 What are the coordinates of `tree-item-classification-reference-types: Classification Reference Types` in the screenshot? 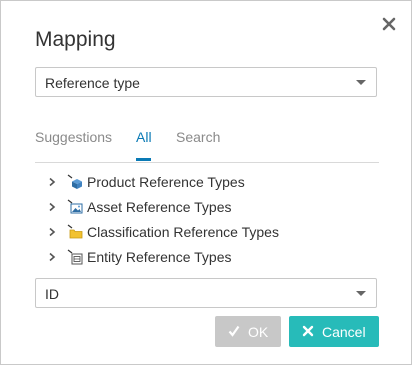 It's located at (195, 232).